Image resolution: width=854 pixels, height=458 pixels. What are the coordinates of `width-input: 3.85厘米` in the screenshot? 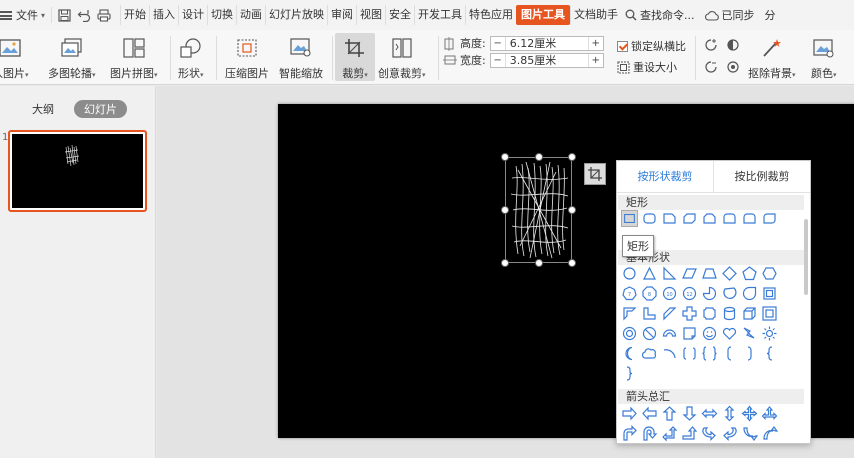 It's located at (546, 60).